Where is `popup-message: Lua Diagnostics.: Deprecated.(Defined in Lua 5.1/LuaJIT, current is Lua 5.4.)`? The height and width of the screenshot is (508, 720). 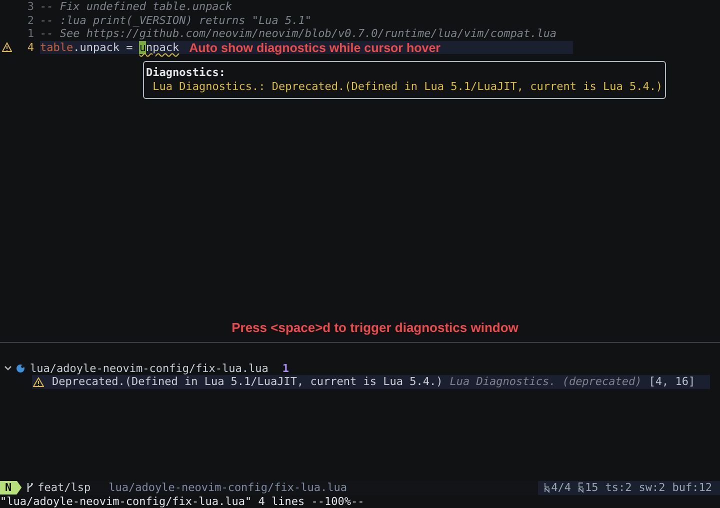 popup-message: Lua Diagnostics.: Deprecated.(Defined in Lua 5.1/LuaJIT, current is Lua 5.4.) is located at coordinates (407, 86).